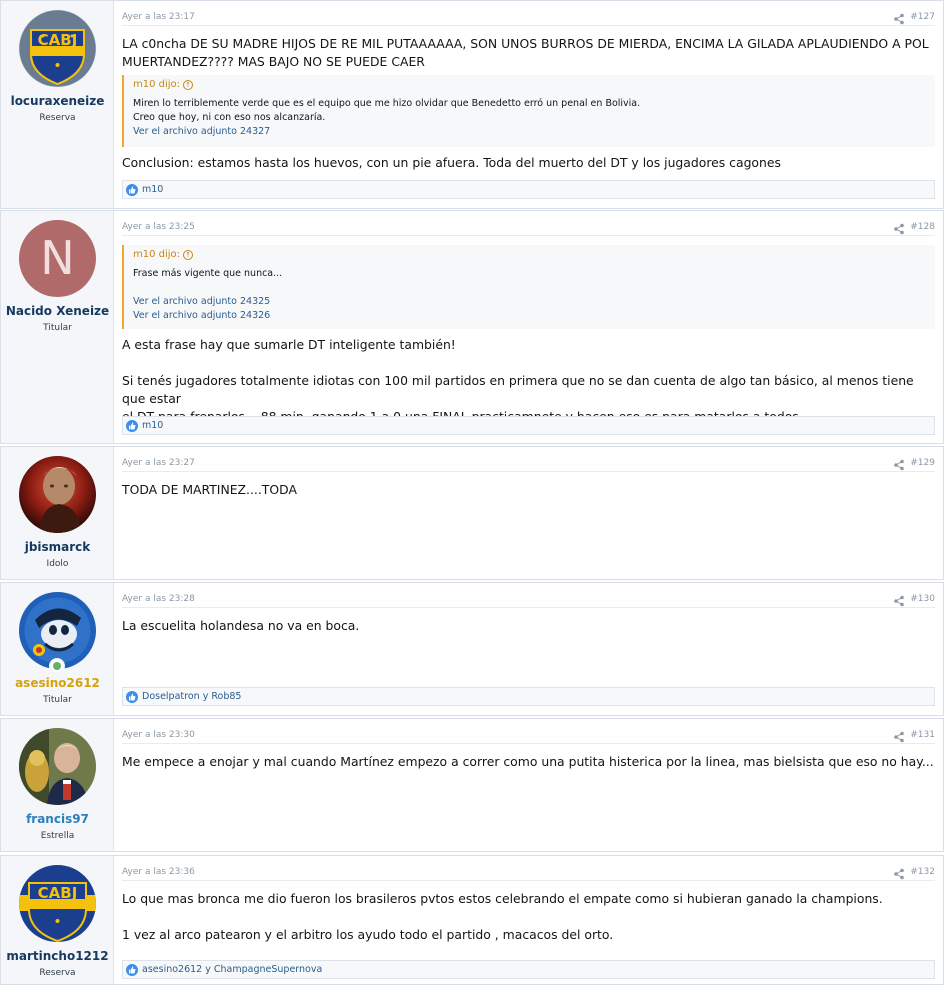  Describe the element at coordinates (158, 227) in the screenshot. I see `post-date: Ayer a las 23:25` at that location.